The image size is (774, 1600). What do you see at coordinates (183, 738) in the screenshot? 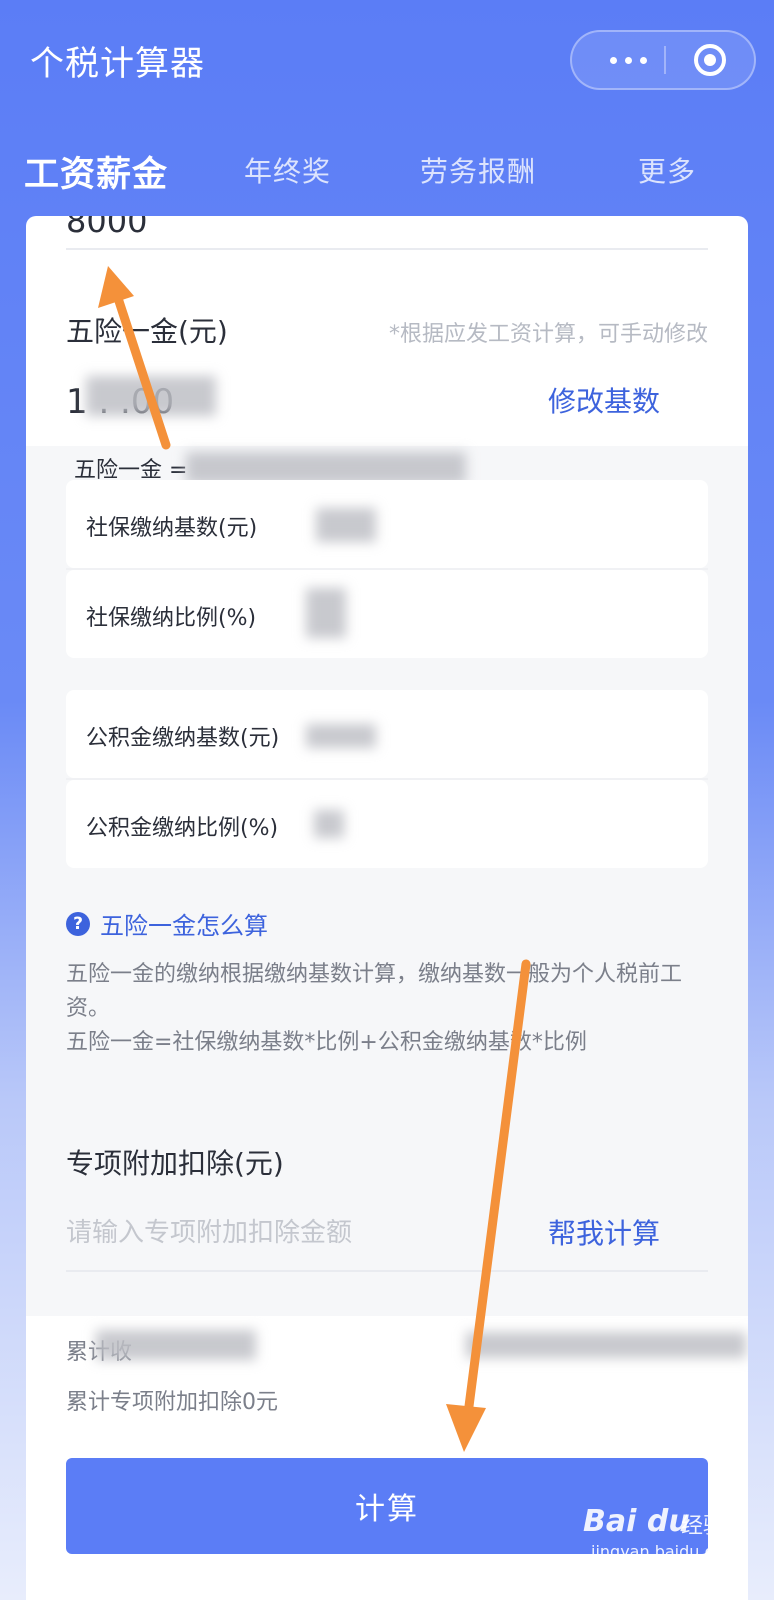
I see `row-label: 公积金缴纳基数(元)` at bounding box center [183, 738].